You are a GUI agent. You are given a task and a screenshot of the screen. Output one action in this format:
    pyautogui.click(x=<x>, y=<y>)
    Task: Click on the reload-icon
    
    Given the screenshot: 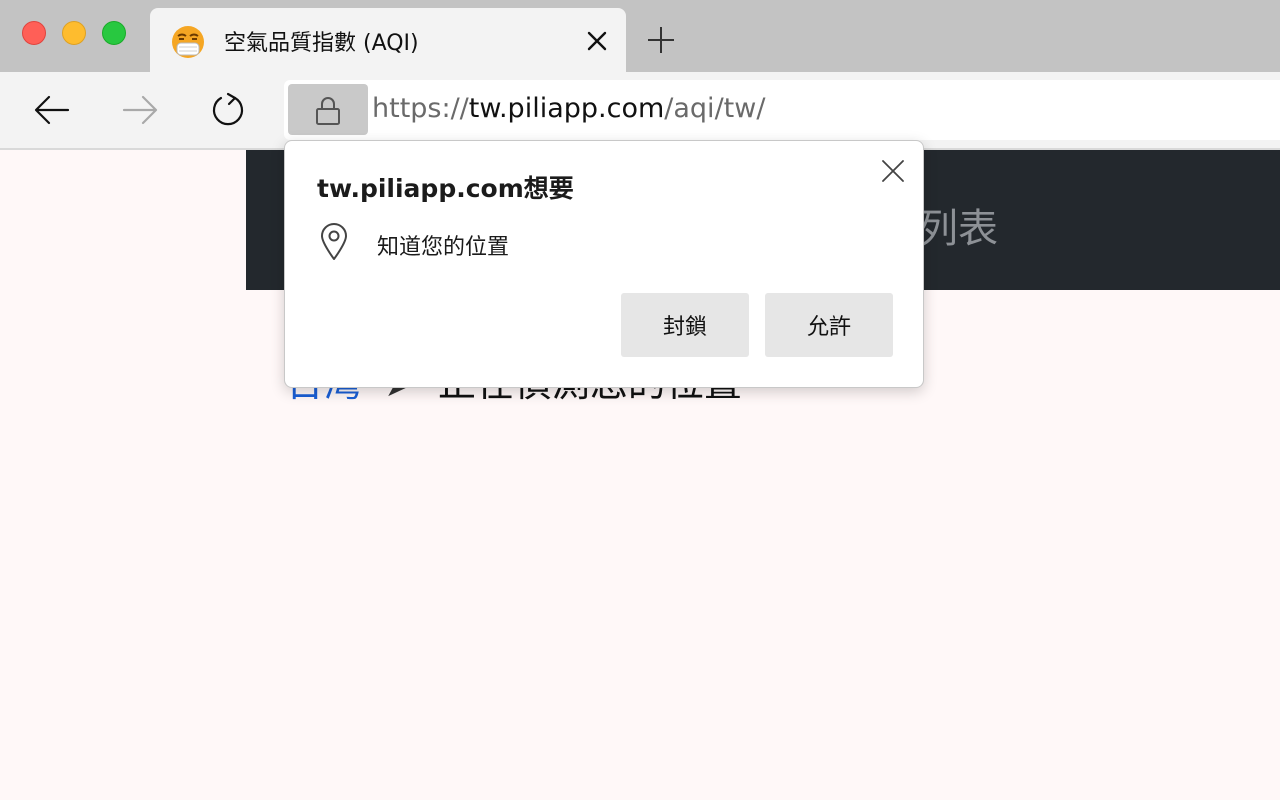 What is the action you would take?
    pyautogui.click(x=228, y=110)
    